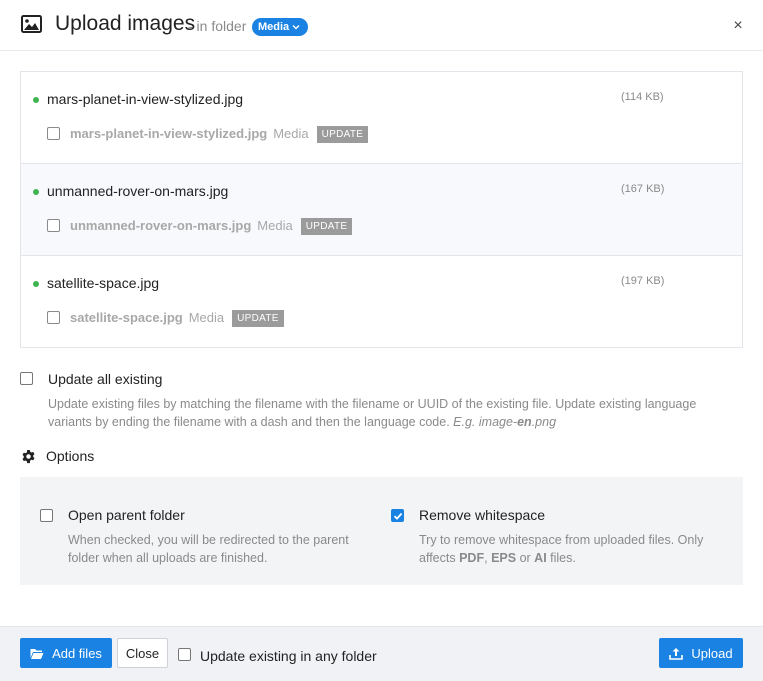  What do you see at coordinates (28, 456) in the screenshot?
I see `gear-icon` at bounding box center [28, 456].